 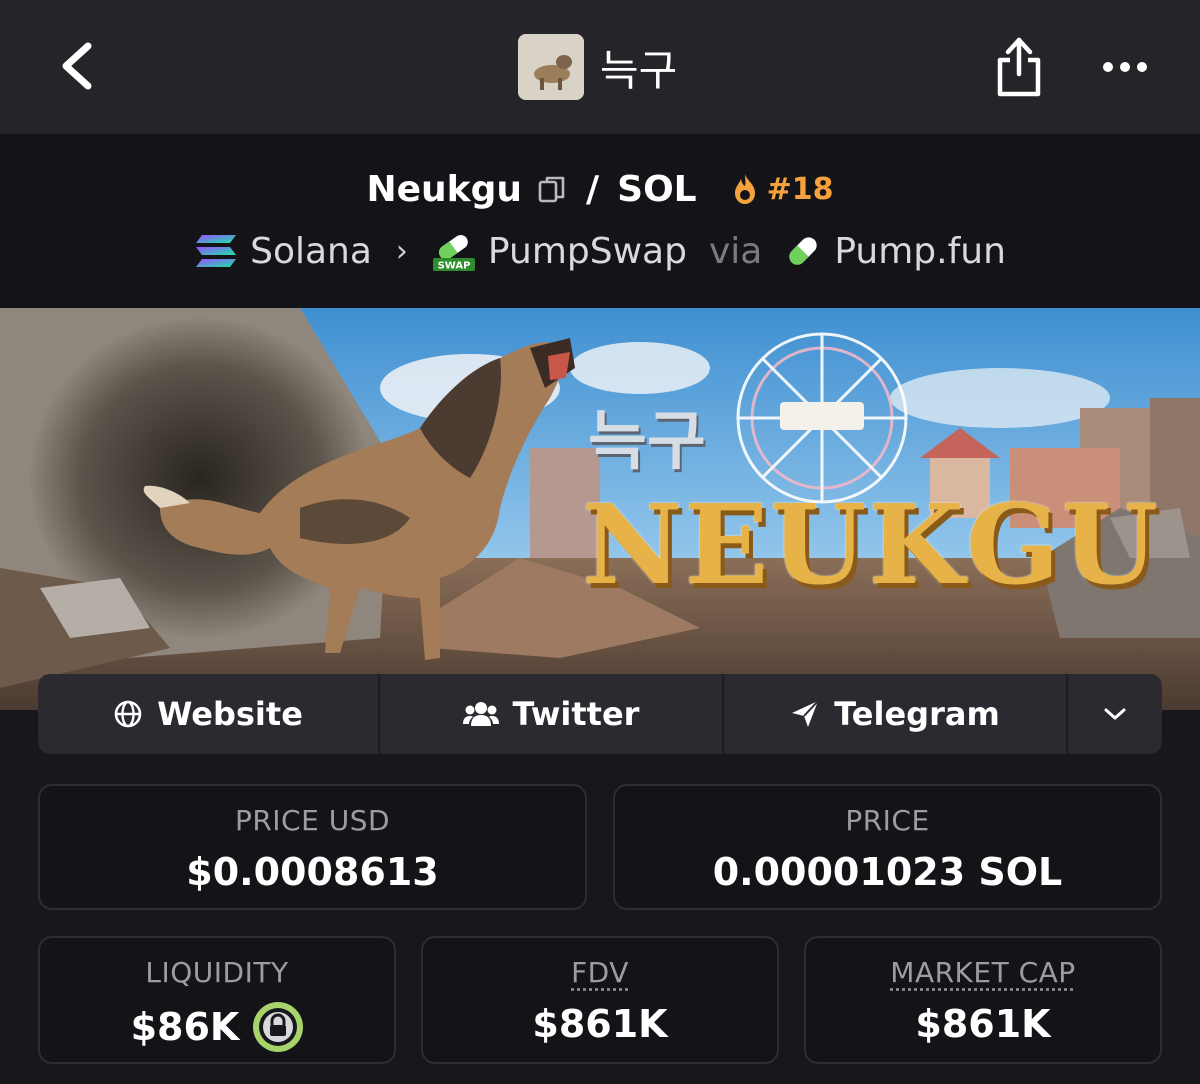 I want to click on share-icon, so click(x=1019, y=67).